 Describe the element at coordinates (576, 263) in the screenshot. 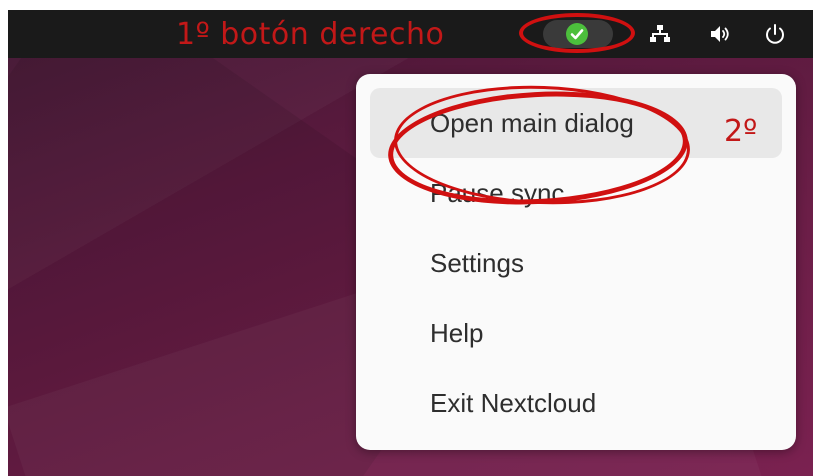

I see `menu-item-settings: Settings` at that location.